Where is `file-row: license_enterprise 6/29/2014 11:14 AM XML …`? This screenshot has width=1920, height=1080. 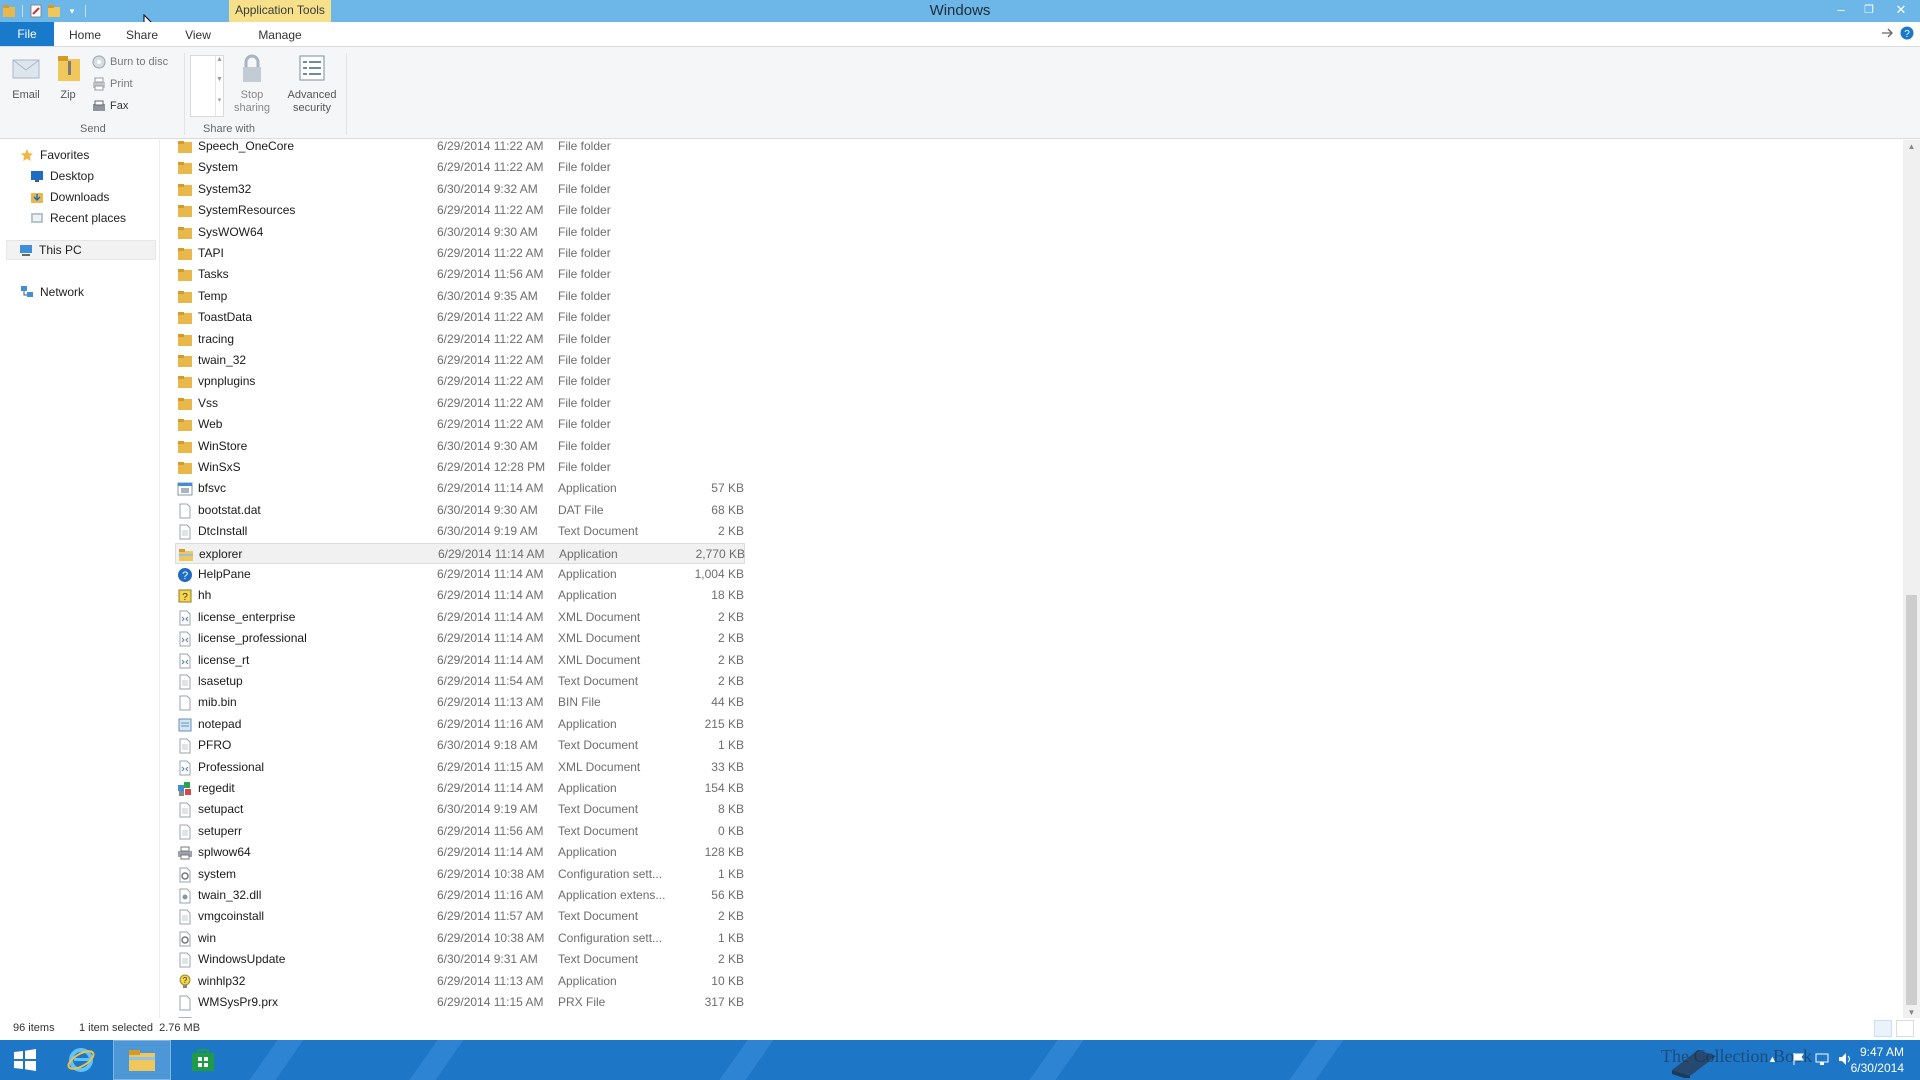
file-row: license_enterprise 6/29/2014 11:14 AM XML … is located at coordinates (460, 617).